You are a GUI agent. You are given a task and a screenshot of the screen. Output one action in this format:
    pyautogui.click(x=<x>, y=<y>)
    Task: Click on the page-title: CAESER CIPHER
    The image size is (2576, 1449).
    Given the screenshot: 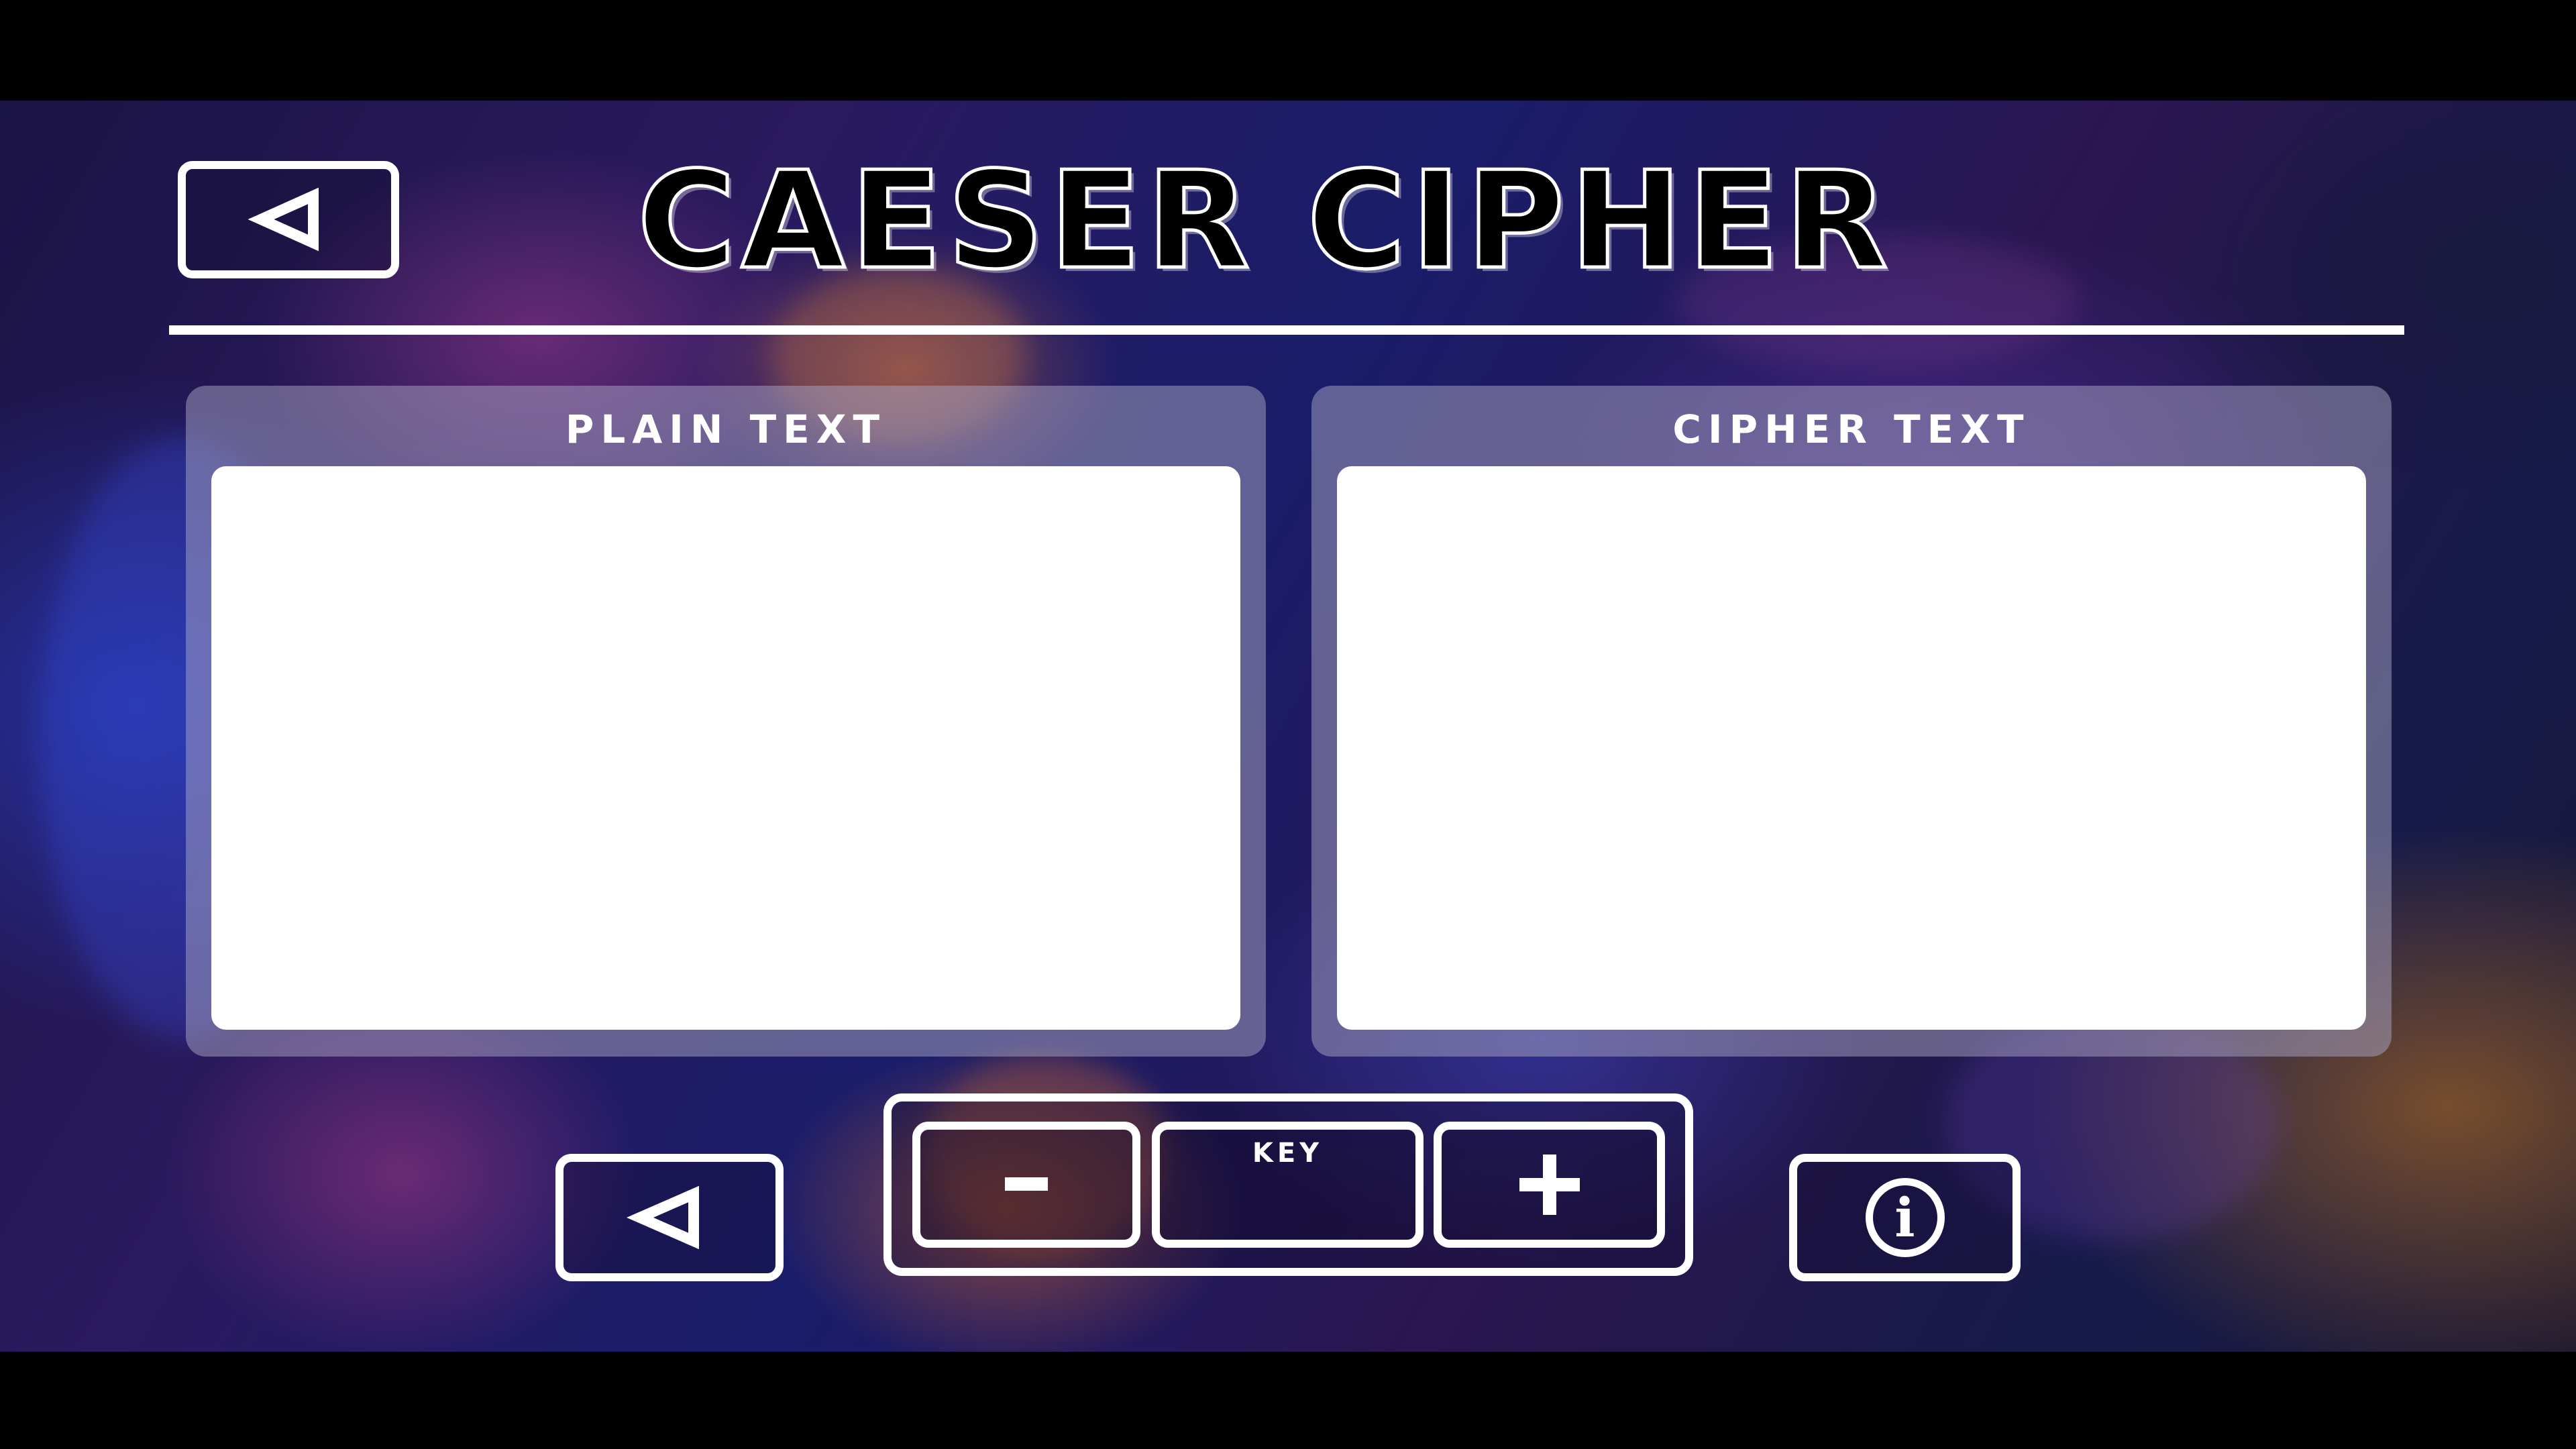 What is the action you would take?
    pyautogui.click(x=1265, y=221)
    